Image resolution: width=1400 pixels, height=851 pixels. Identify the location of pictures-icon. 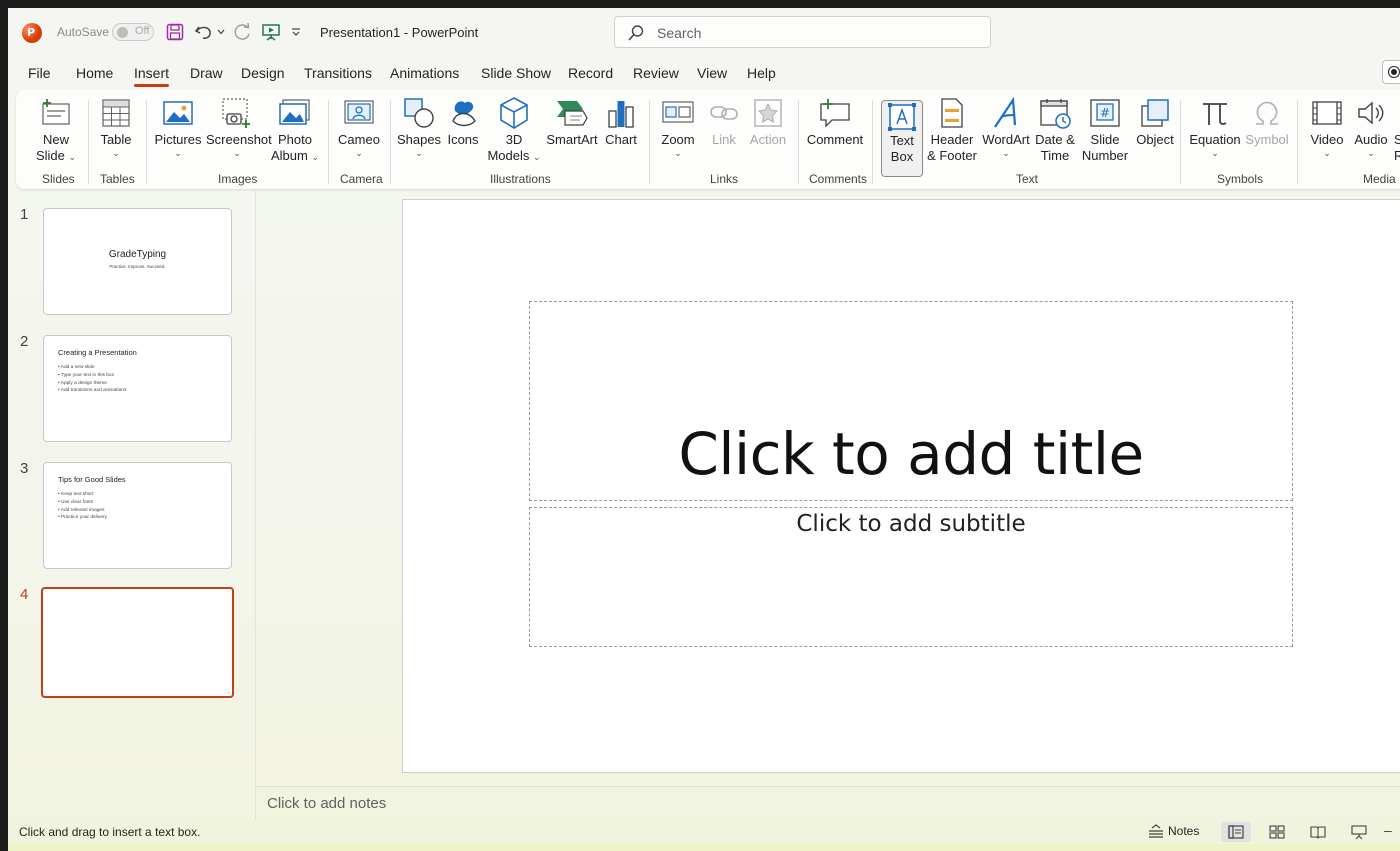
(178, 113).